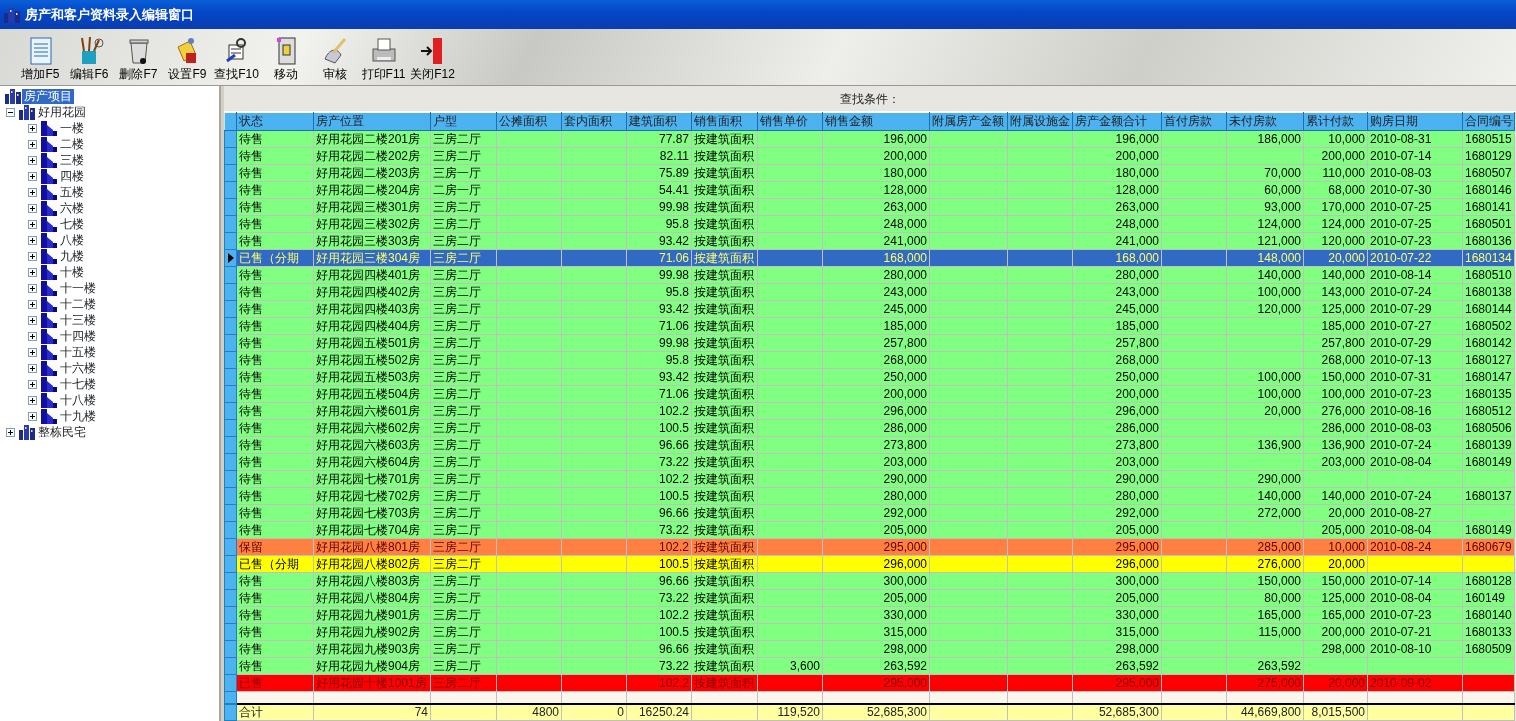 The image size is (1516, 721). What do you see at coordinates (62, 432) in the screenshot?
I see `tree-item: 整栋民宅` at bounding box center [62, 432].